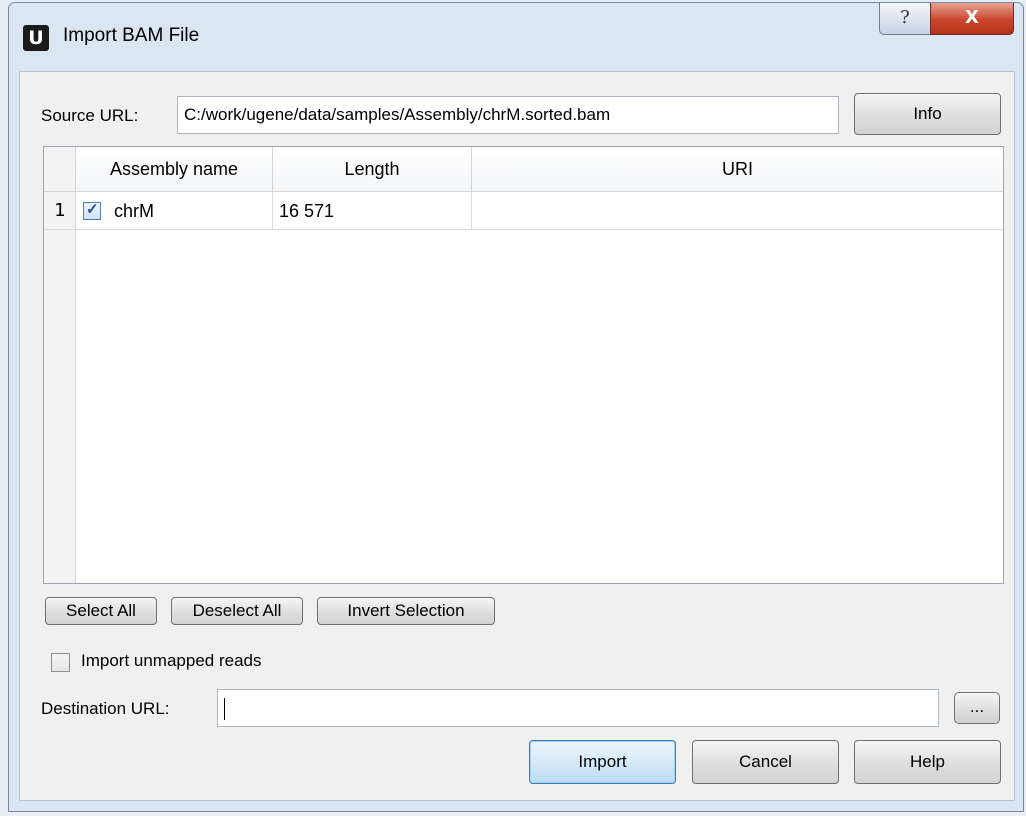 This screenshot has height=816, width=1026. Describe the element at coordinates (927, 114) in the screenshot. I see `info-button: Info` at that location.